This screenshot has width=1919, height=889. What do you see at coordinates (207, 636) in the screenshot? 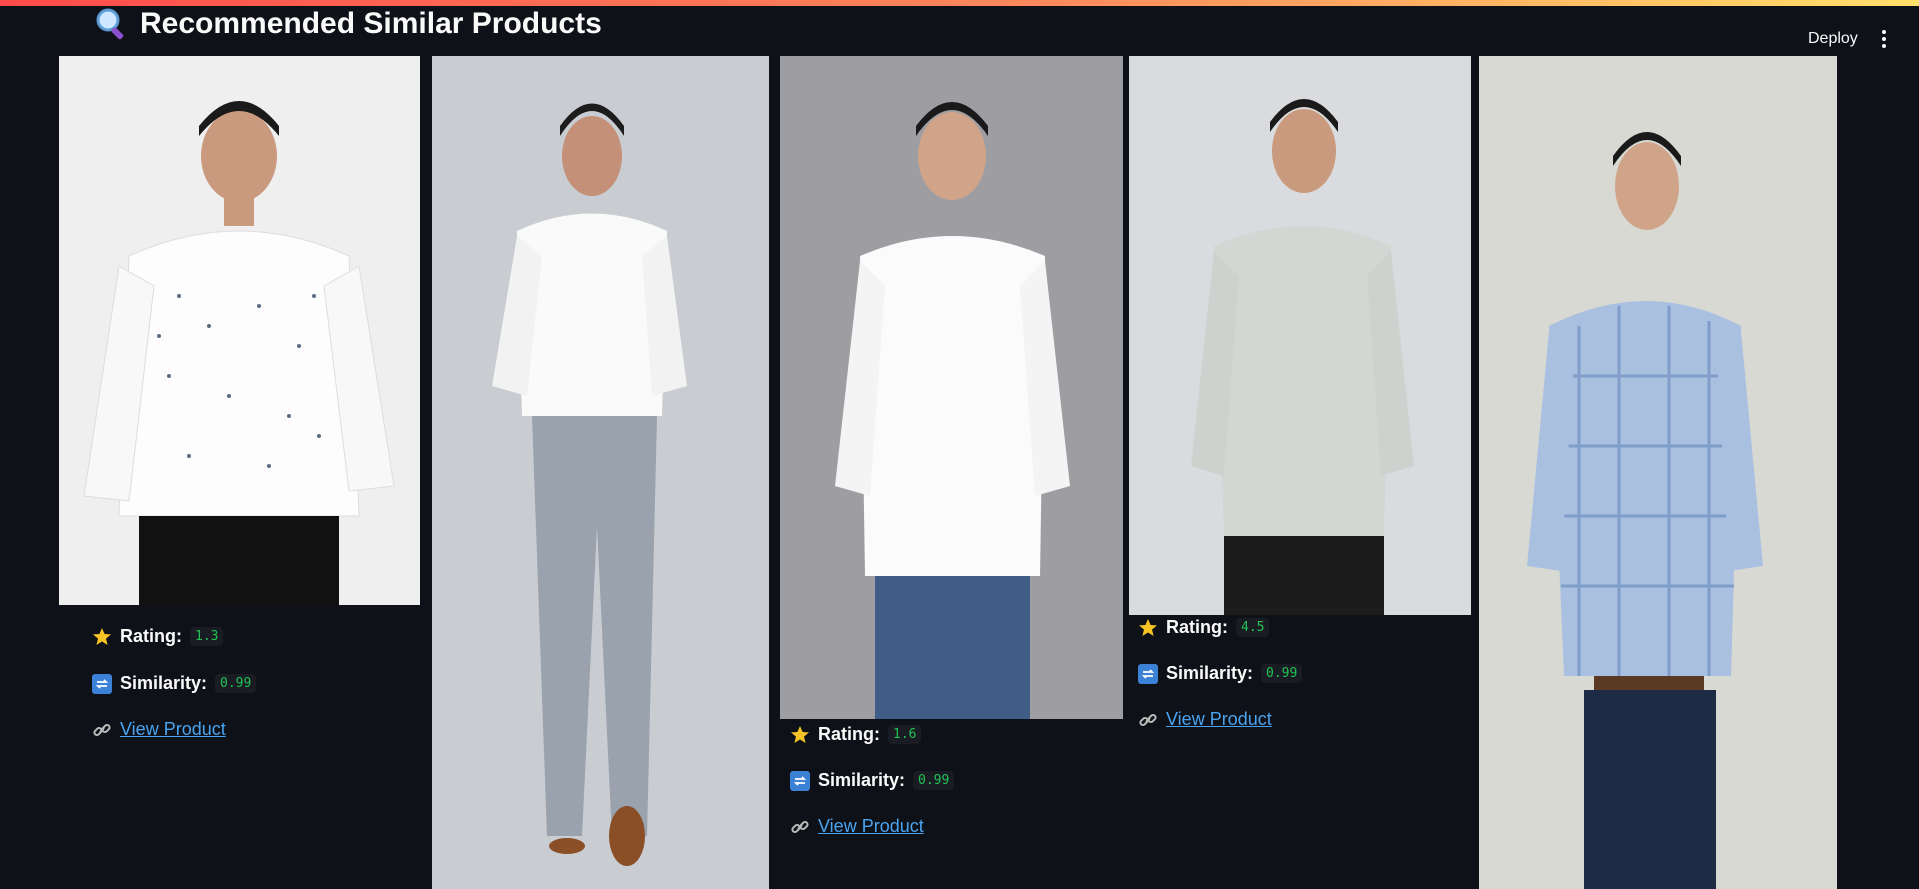
I see `rating-value: 1.3` at bounding box center [207, 636].